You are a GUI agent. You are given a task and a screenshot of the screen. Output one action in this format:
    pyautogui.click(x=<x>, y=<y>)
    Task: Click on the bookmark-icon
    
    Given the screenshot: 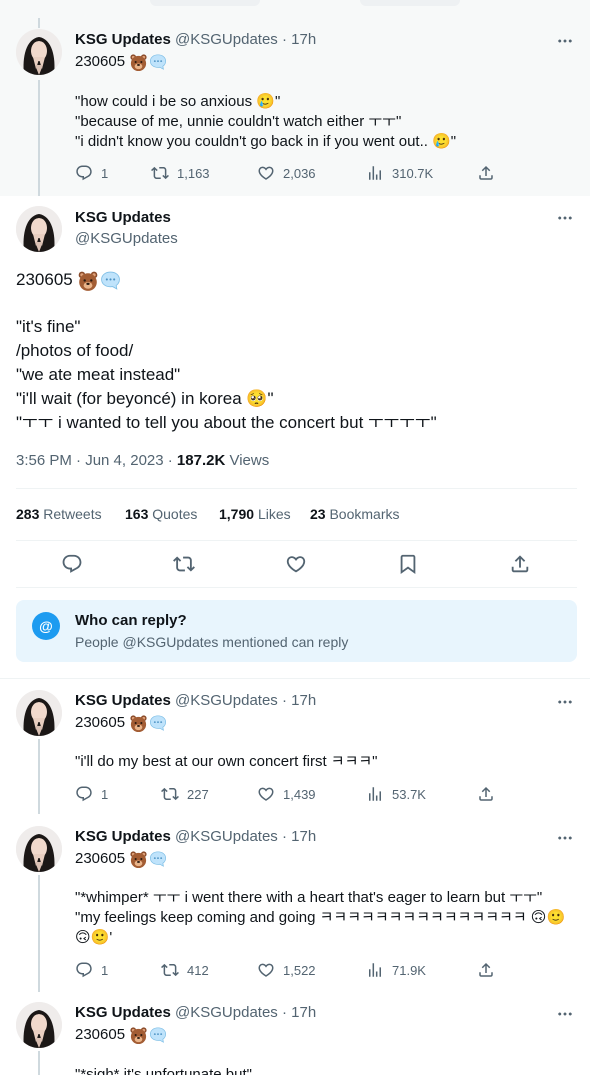 What is the action you would take?
    pyautogui.click(x=408, y=564)
    